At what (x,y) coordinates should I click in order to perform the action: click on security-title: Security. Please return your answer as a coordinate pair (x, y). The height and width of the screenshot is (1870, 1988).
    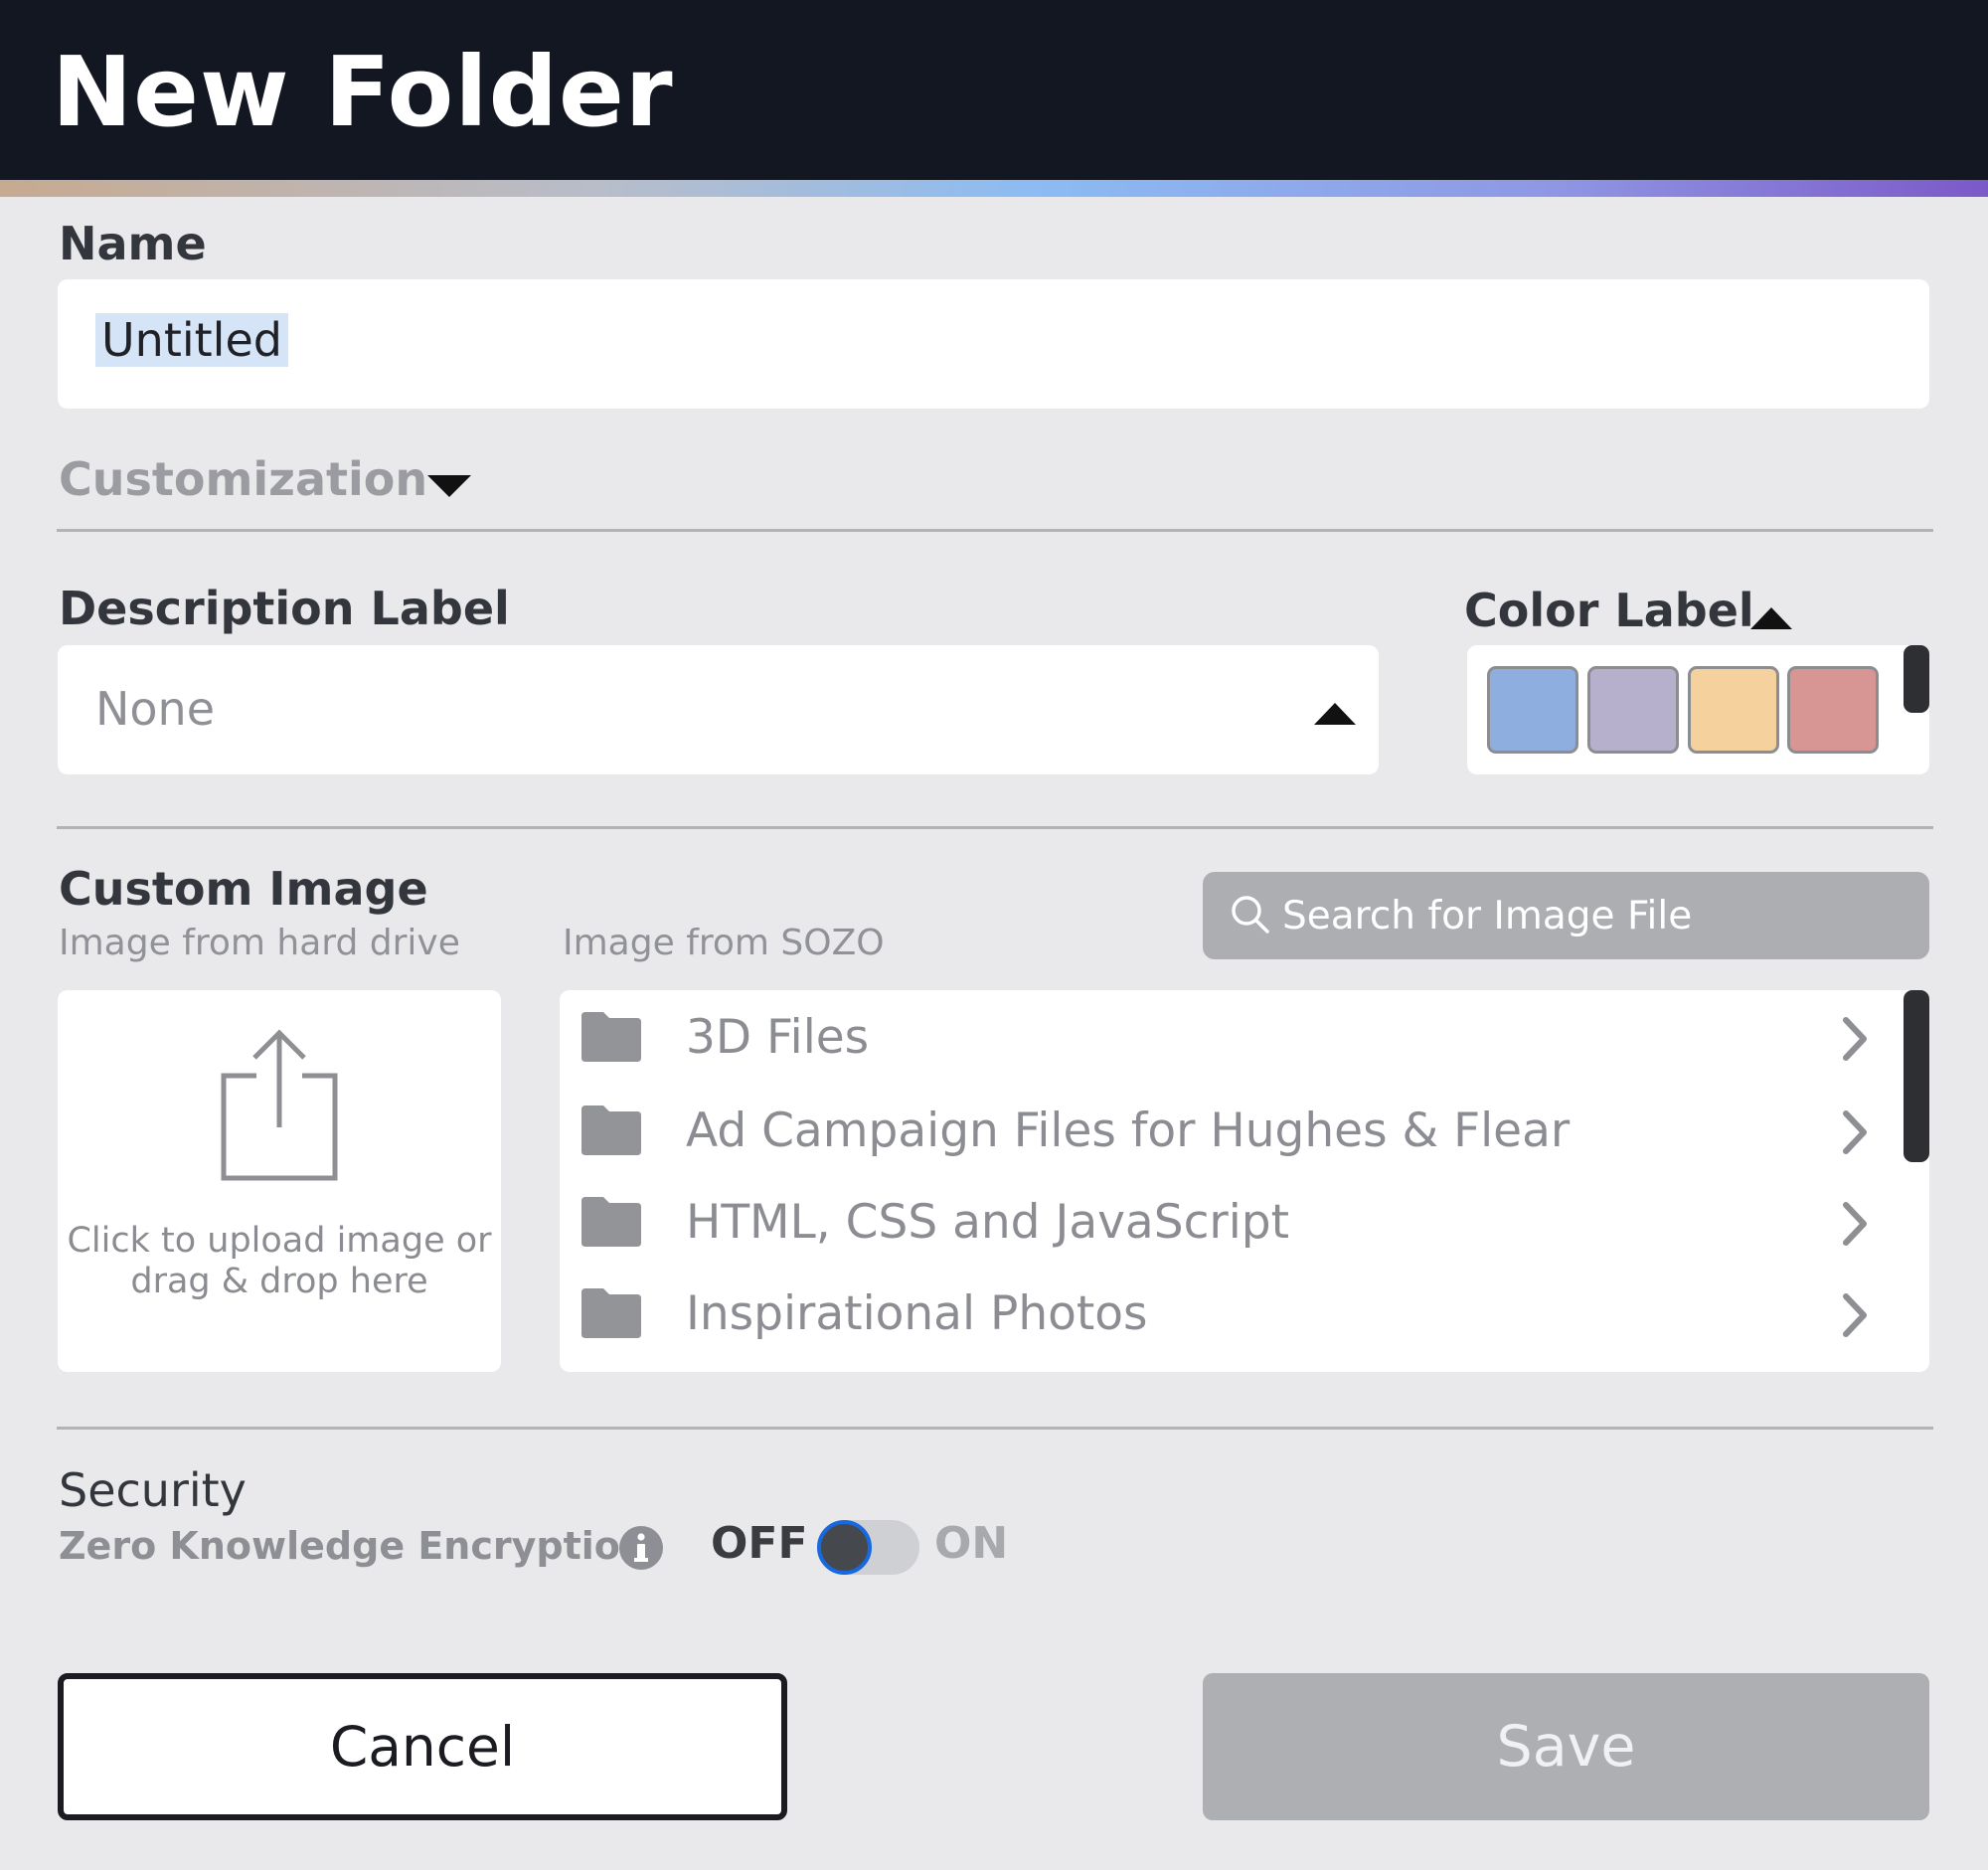
    Looking at the image, I should click on (153, 1490).